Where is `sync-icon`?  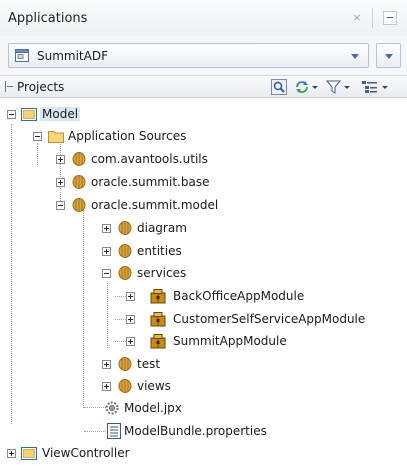 sync-icon is located at coordinates (307, 87).